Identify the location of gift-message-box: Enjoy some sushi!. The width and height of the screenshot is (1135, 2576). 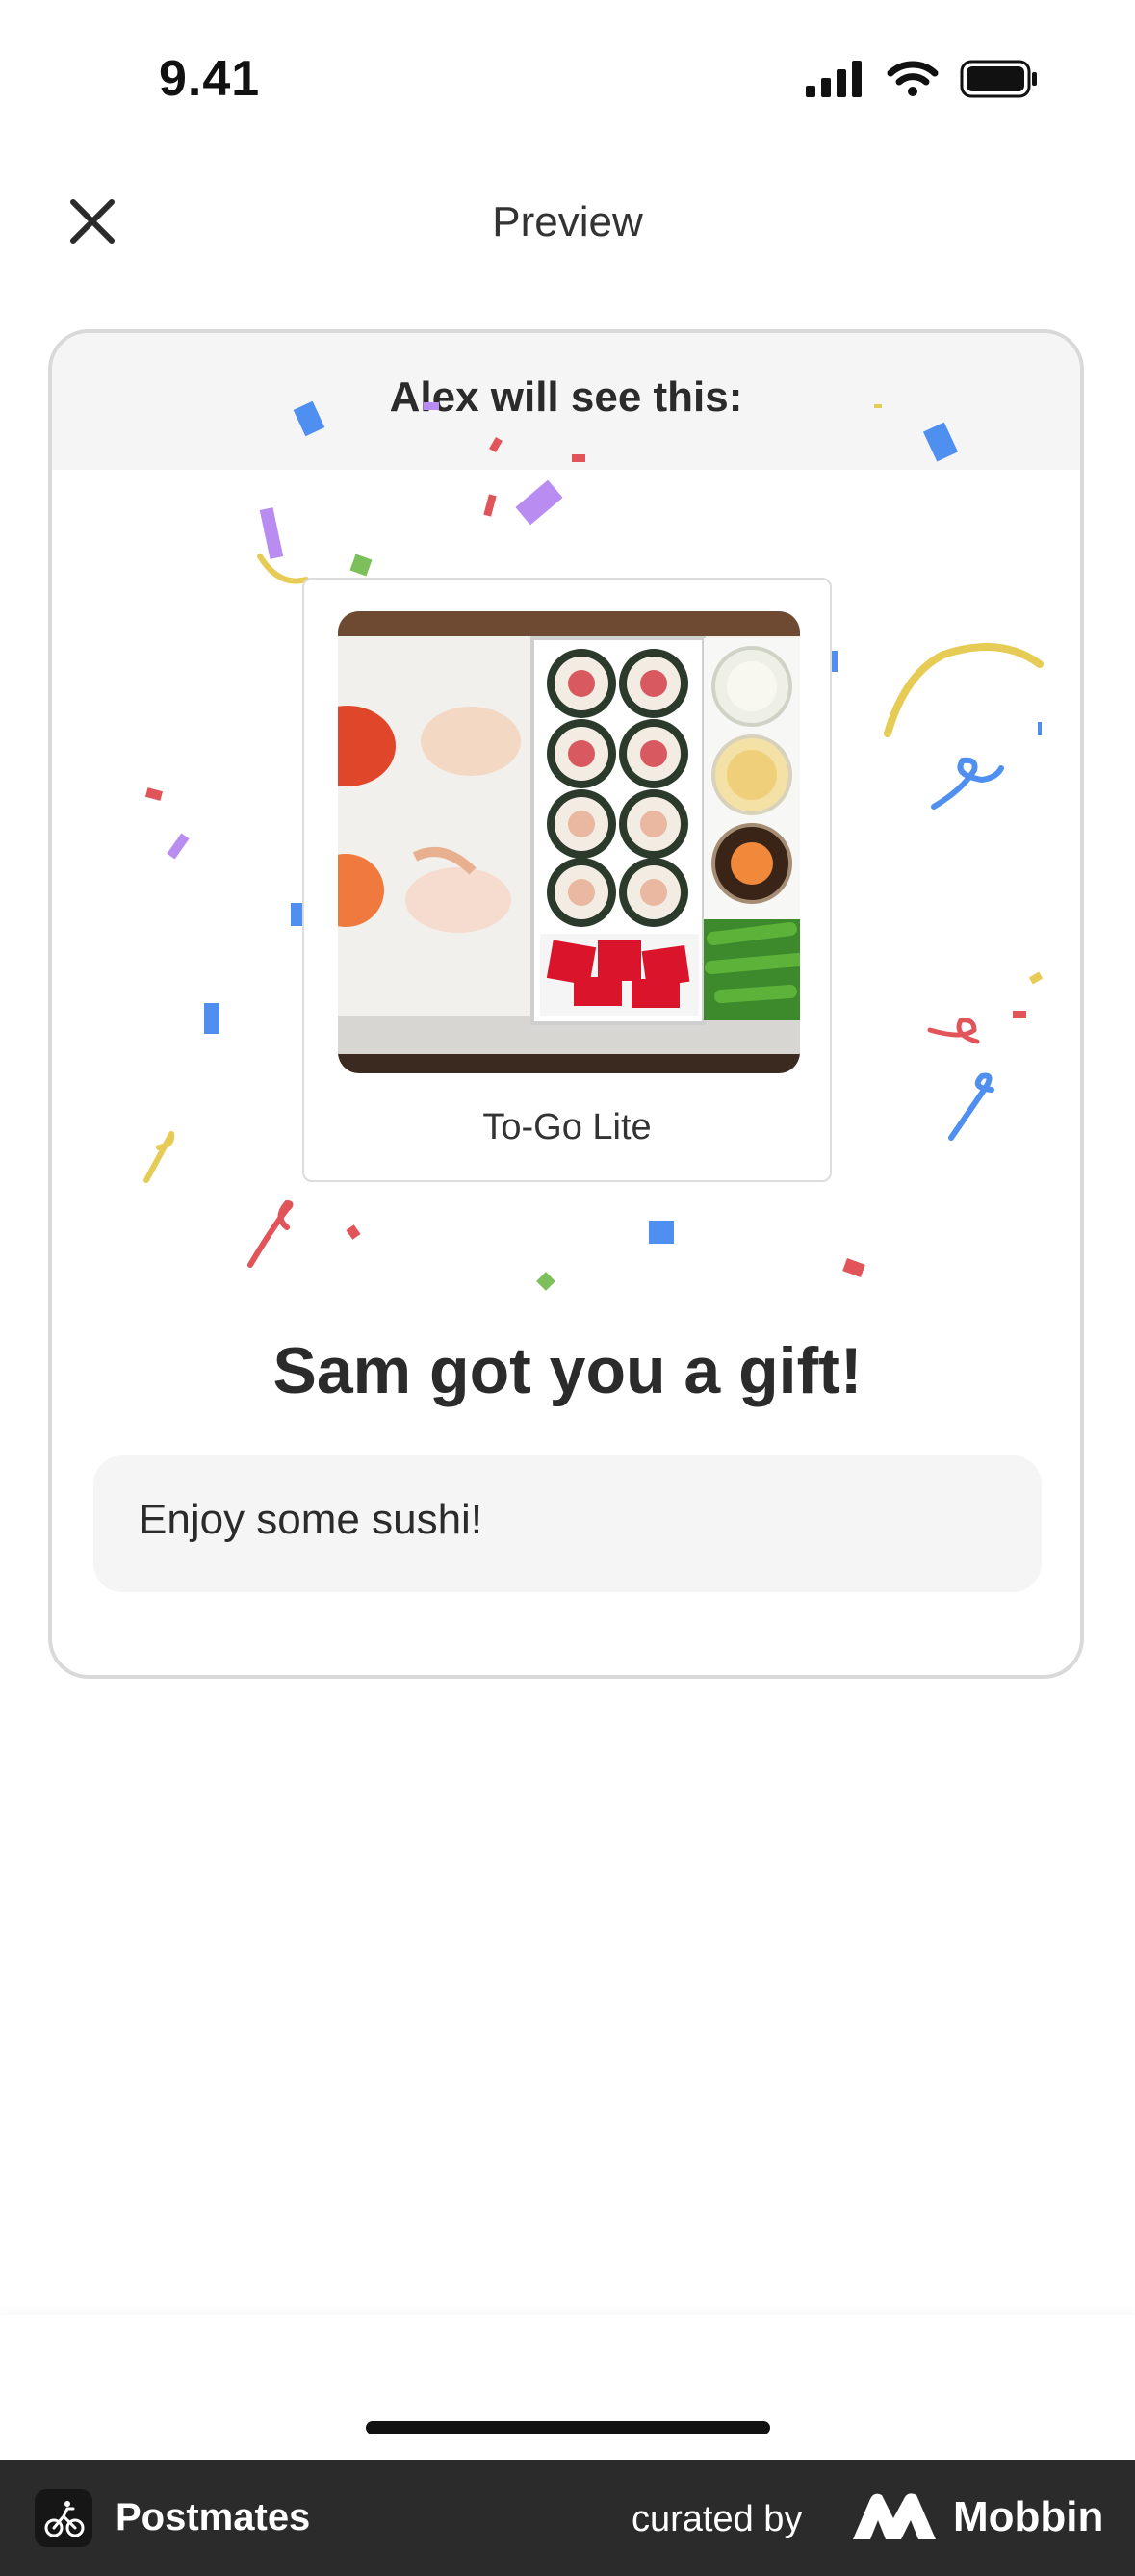
(567, 1524).